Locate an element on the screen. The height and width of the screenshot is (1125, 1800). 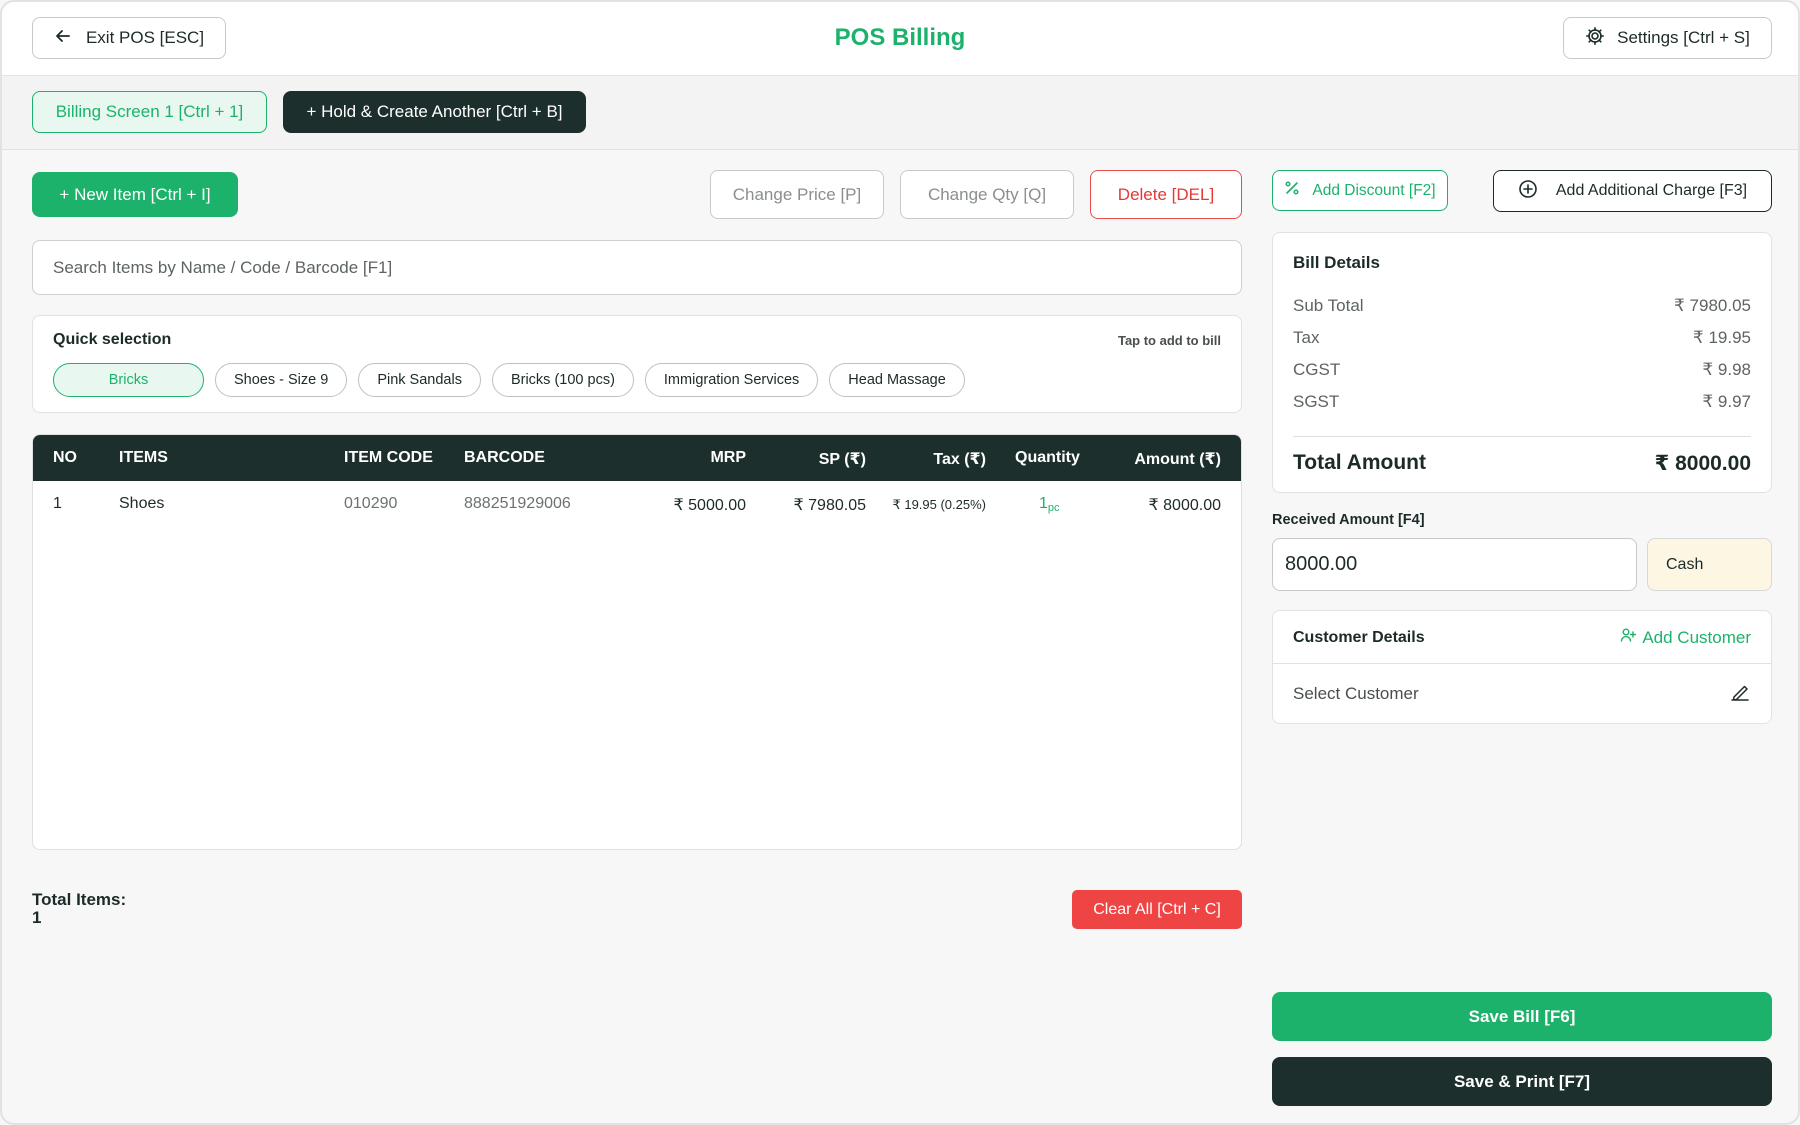
clear-all-button: Clear All [Ctrl + C] is located at coordinates (1157, 909).